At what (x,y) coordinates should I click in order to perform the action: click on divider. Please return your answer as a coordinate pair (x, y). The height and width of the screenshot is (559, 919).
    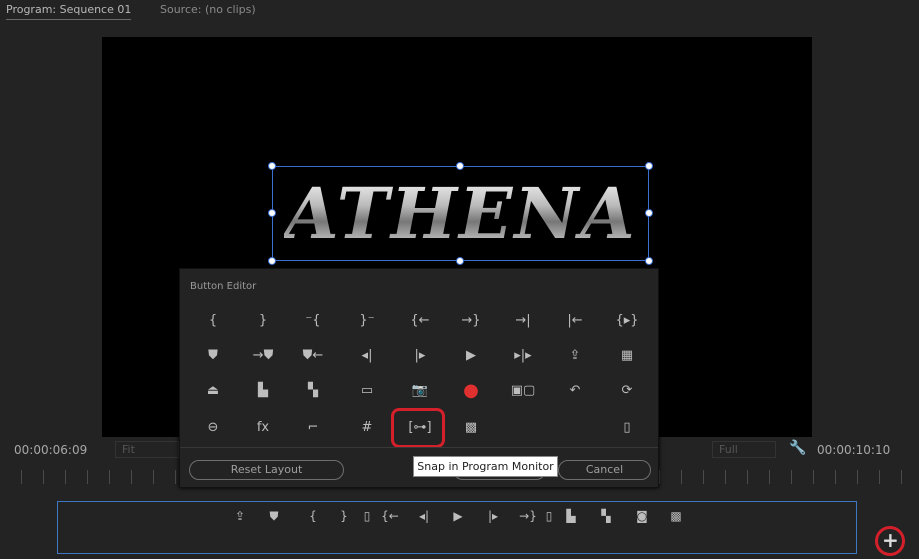
    Looking at the image, I should click on (419, 447).